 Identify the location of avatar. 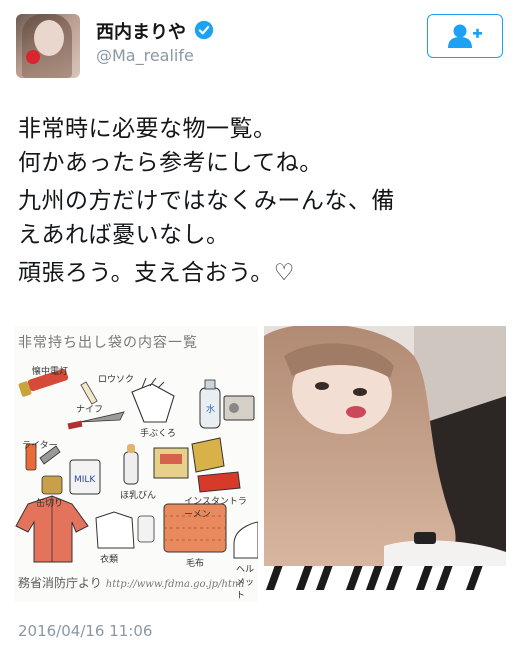
(48, 46).